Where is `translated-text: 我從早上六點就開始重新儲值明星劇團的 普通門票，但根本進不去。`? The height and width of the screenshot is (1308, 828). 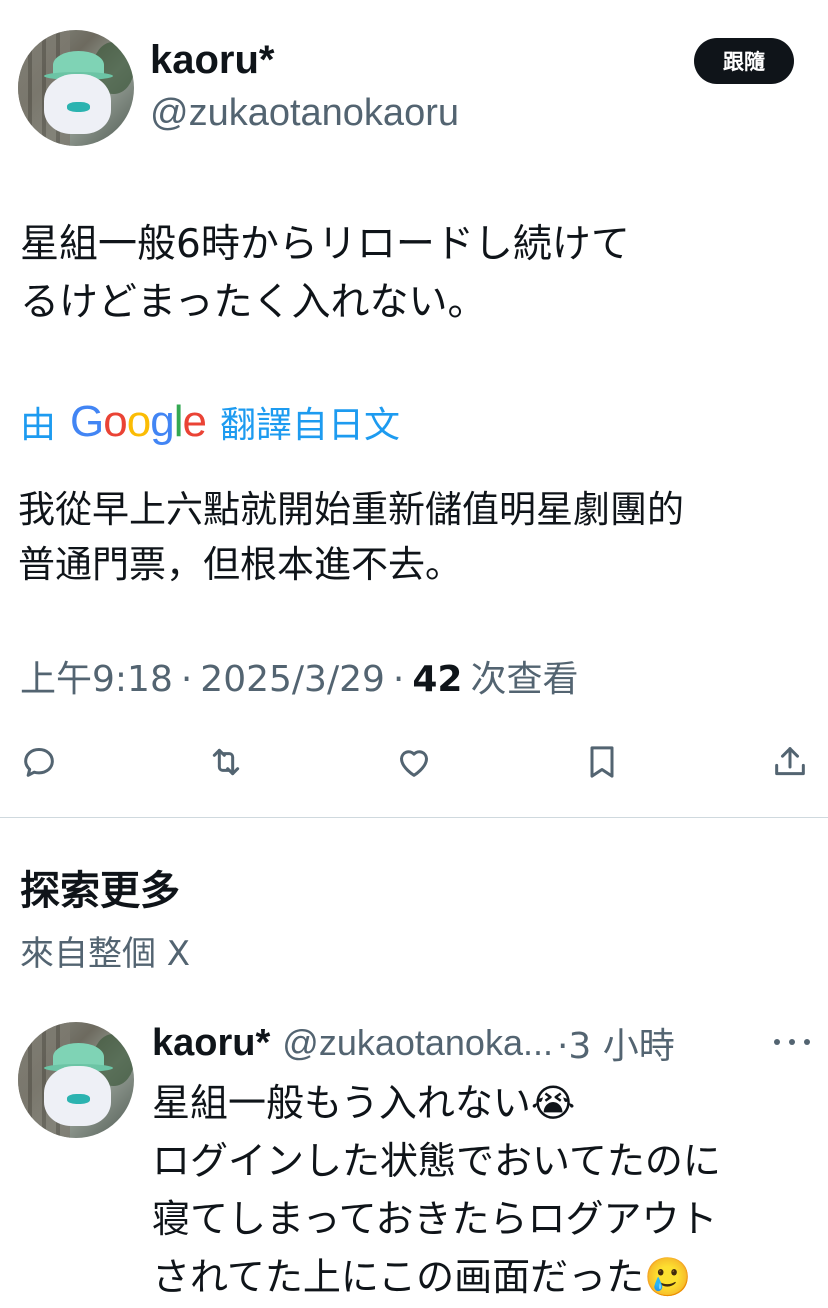 translated-text: 我從早上六點就開始重新儲值明星劇團的 普通門票，但根本進不去。 is located at coordinates (351, 537).